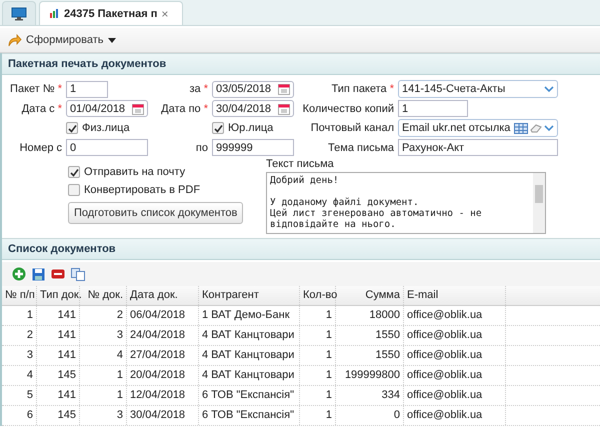 This screenshot has width=600, height=434. What do you see at coordinates (35, 89) in the screenshot?
I see `field-label: Пакет № *` at bounding box center [35, 89].